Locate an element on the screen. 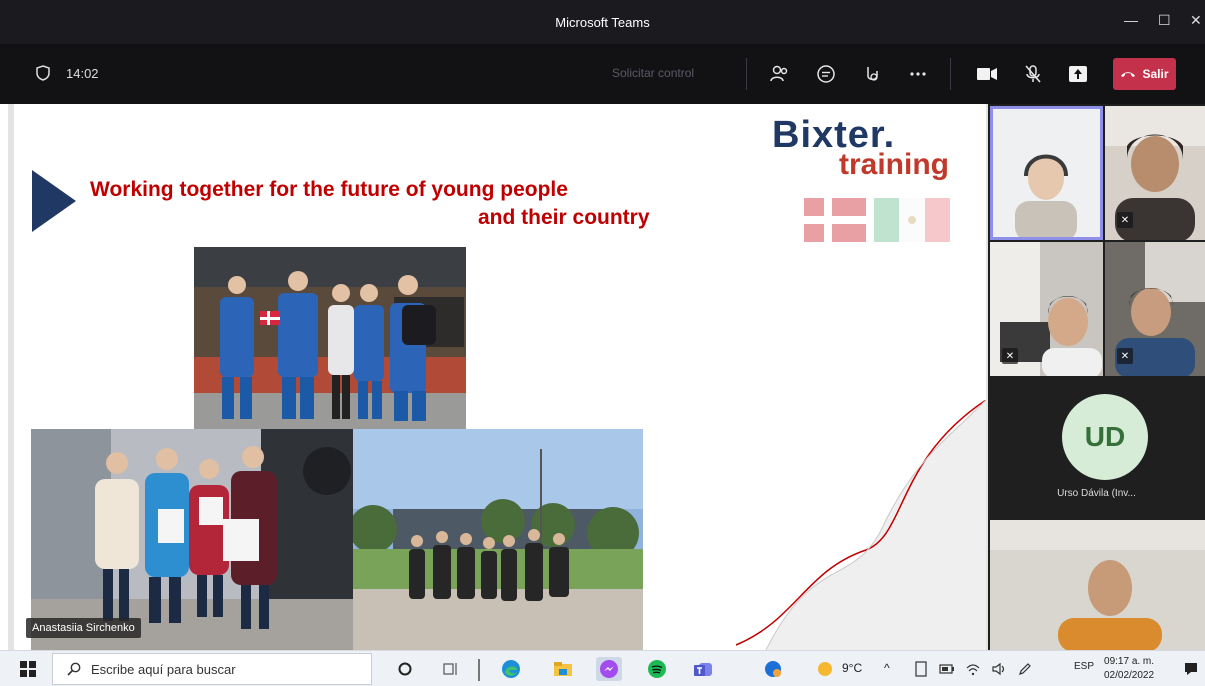 This screenshot has height=686, width=1205. notifications-icon is located at coordinates (1191, 669).